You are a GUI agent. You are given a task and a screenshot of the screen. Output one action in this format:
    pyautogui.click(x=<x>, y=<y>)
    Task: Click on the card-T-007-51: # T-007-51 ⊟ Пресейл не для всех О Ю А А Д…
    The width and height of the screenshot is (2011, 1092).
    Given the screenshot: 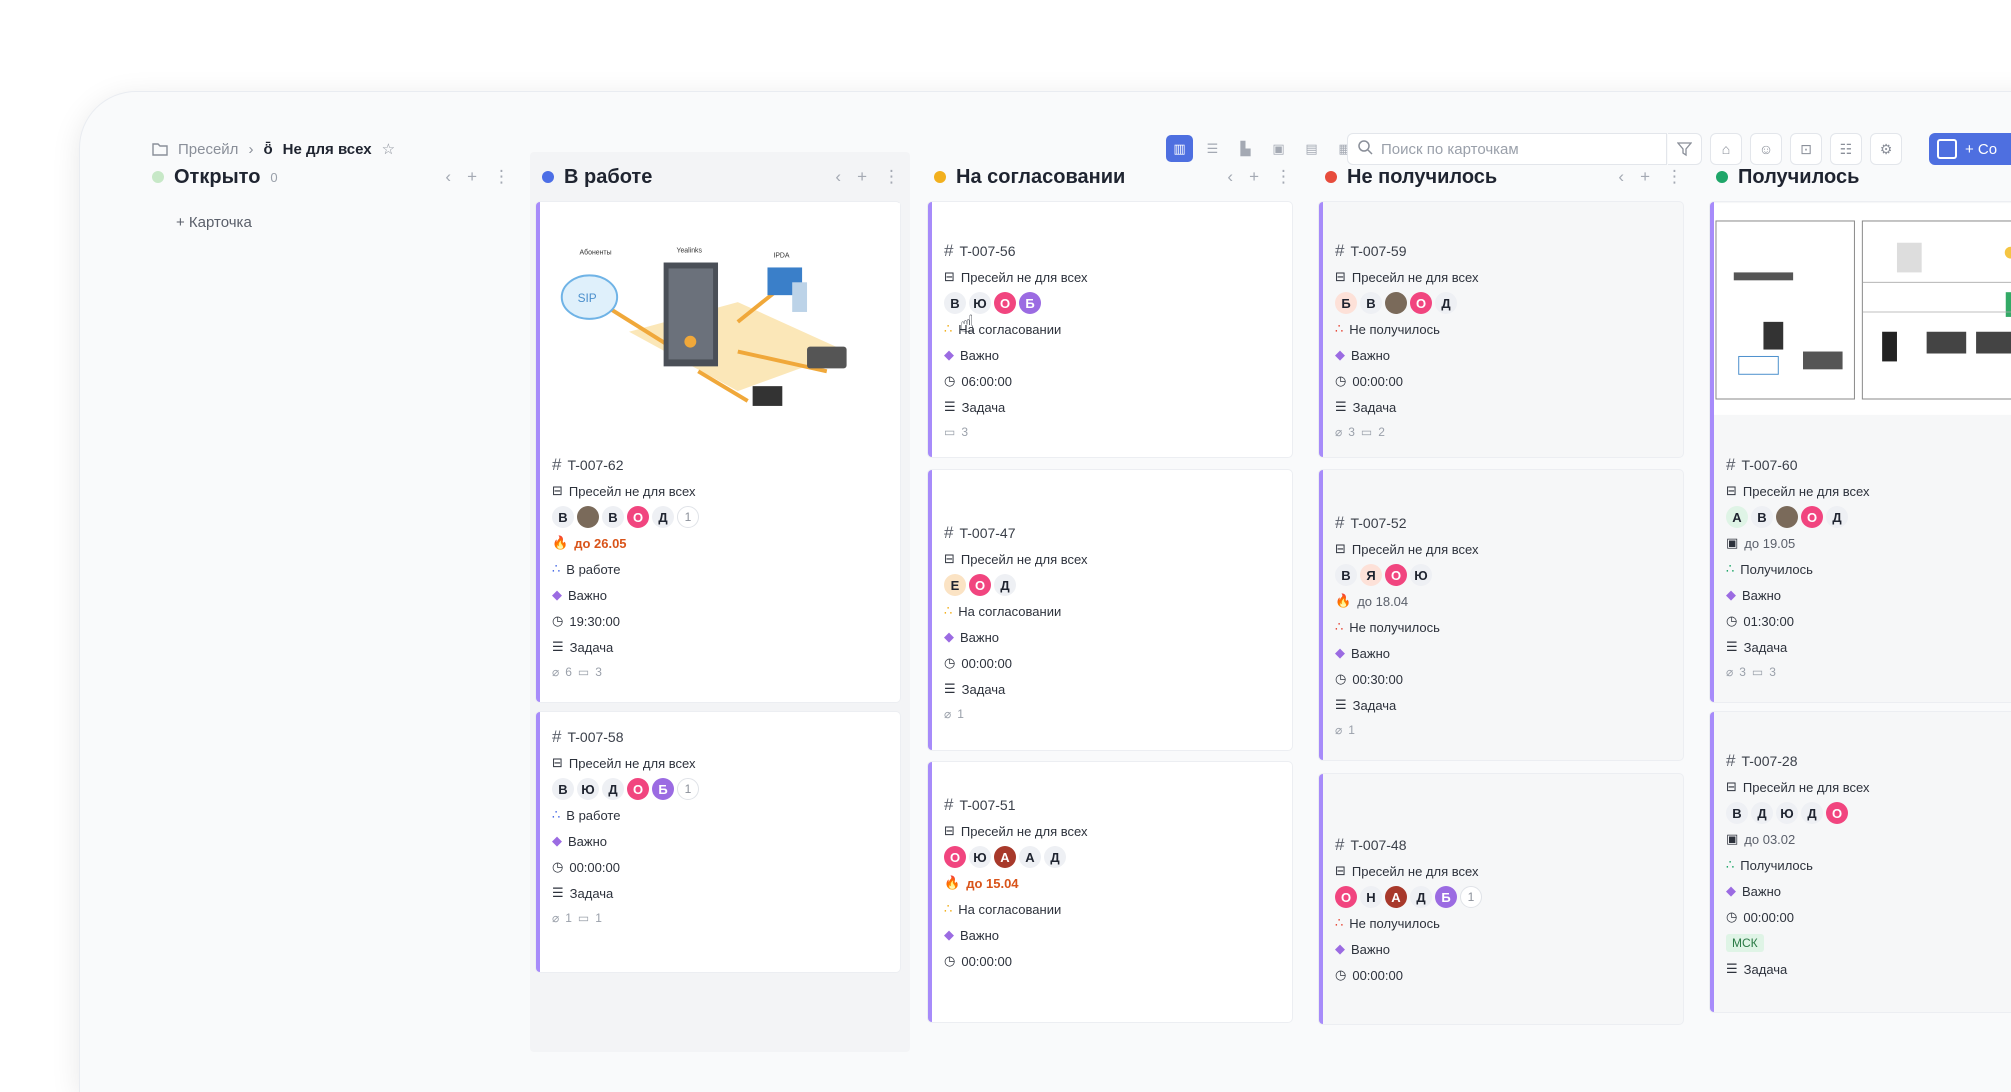 What is the action you would take?
    pyautogui.click(x=1110, y=892)
    